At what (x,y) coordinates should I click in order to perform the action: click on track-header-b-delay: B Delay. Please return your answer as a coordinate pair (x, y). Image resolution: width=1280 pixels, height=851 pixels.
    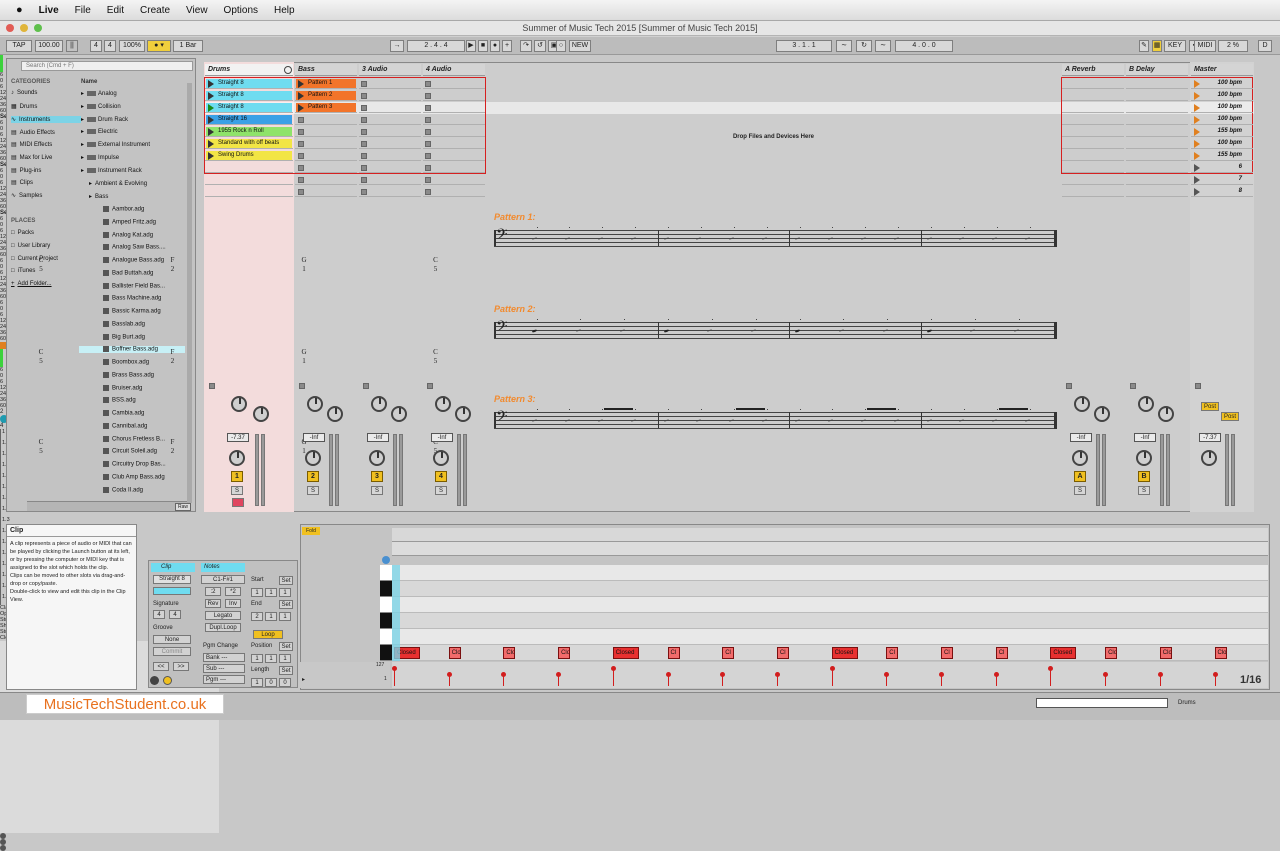
    Looking at the image, I should click on (1157, 70).